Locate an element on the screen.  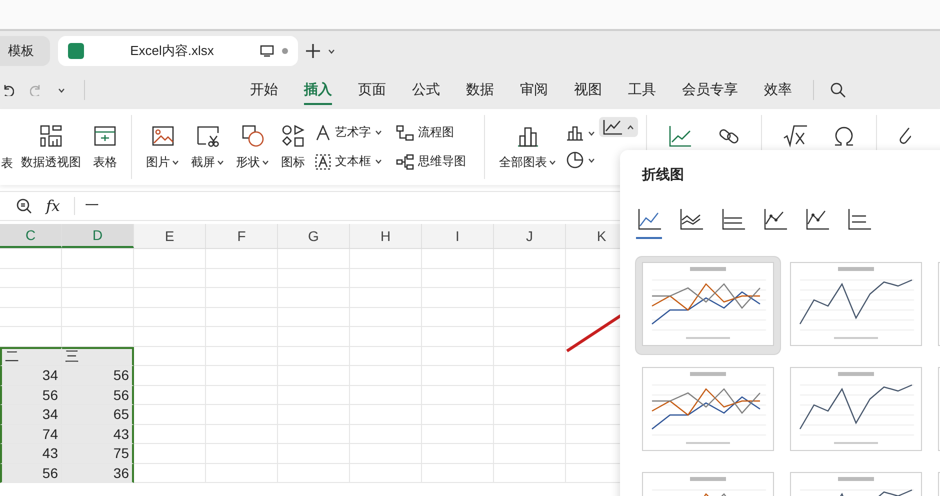
ribbon-button: 全部图表 is located at coordinates (527, 147).